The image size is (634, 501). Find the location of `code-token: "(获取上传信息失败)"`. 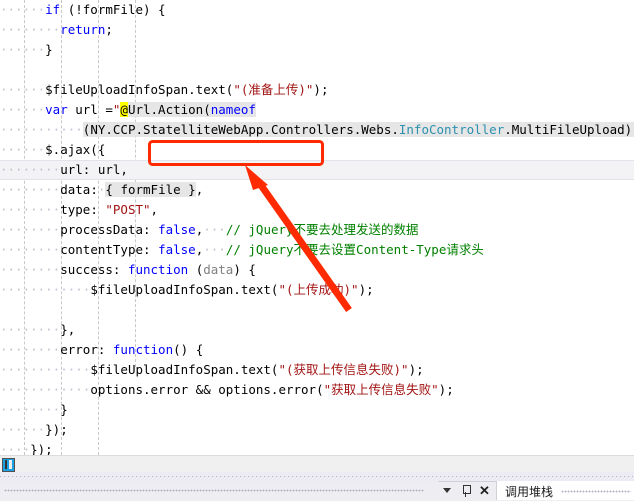

code-token: "(获取上传信息失败)" is located at coordinates (343, 369).